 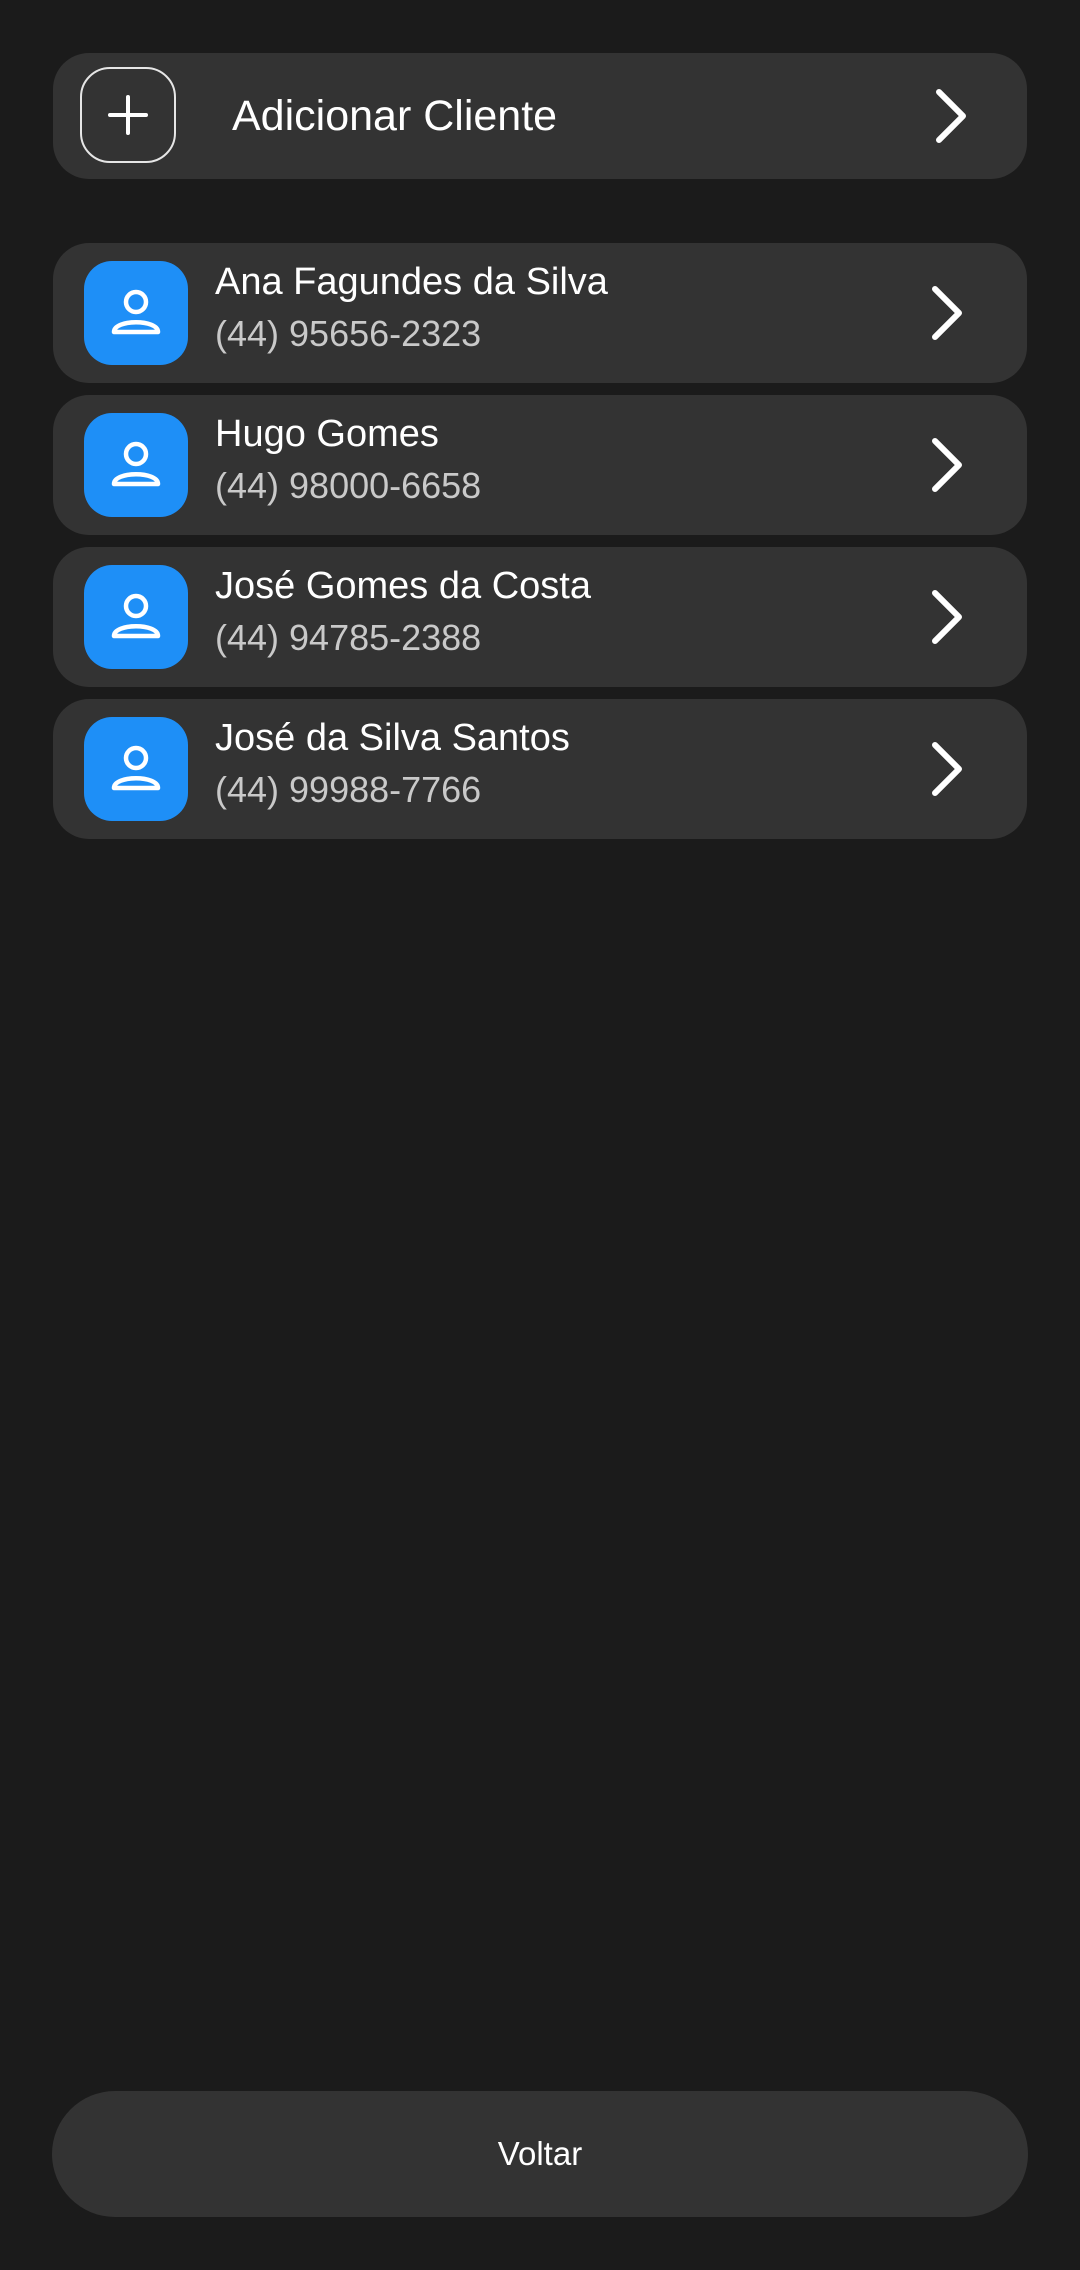 I want to click on client-name: Ana Fagundes da Silva, so click(x=411, y=282).